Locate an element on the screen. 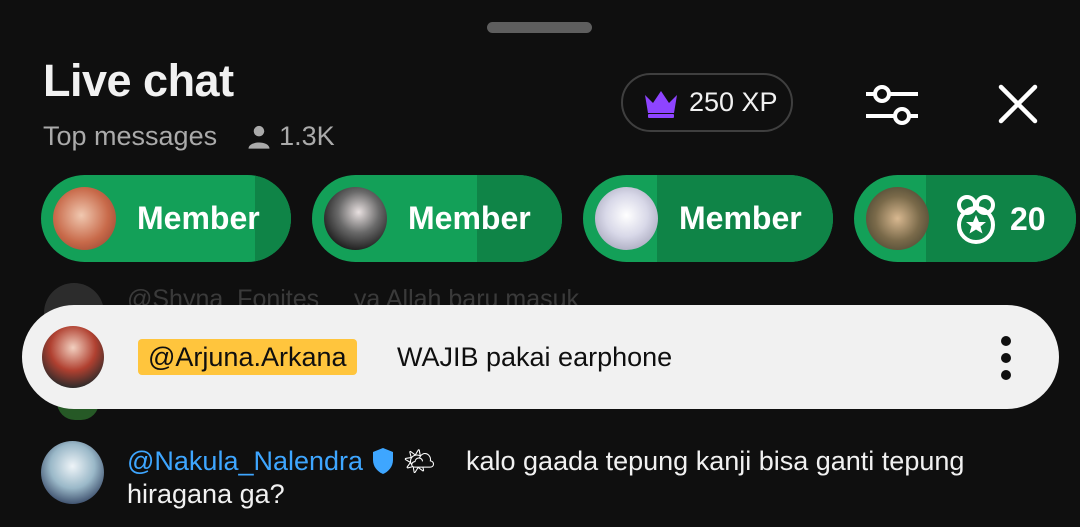  close-icon is located at coordinates (1018, 104).